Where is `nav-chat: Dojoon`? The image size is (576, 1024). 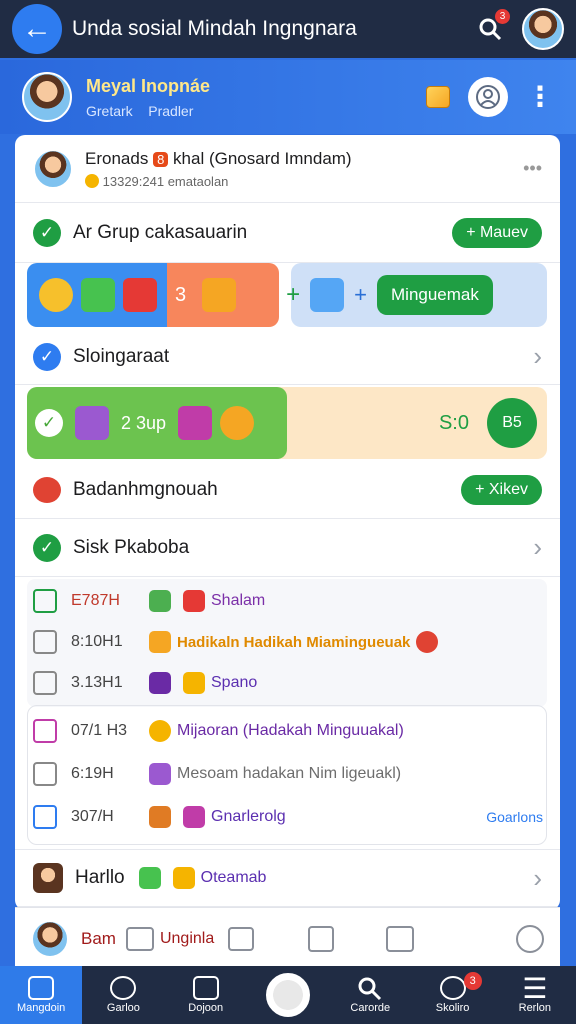 nav-chat: Dojoon is located at coordinates (206, 995).